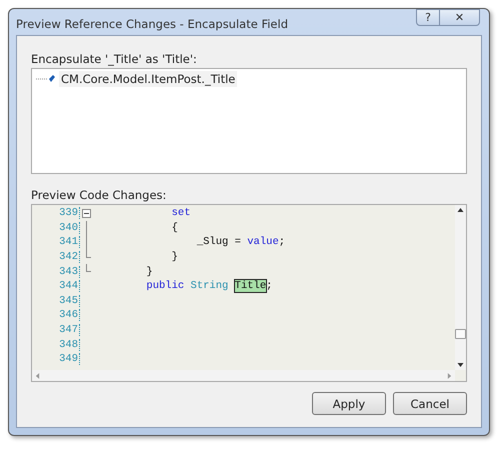 Image resolution: width=500 pixels, height=450 pixels. I want to click on code-line: public String Title;, so click(208, 286).